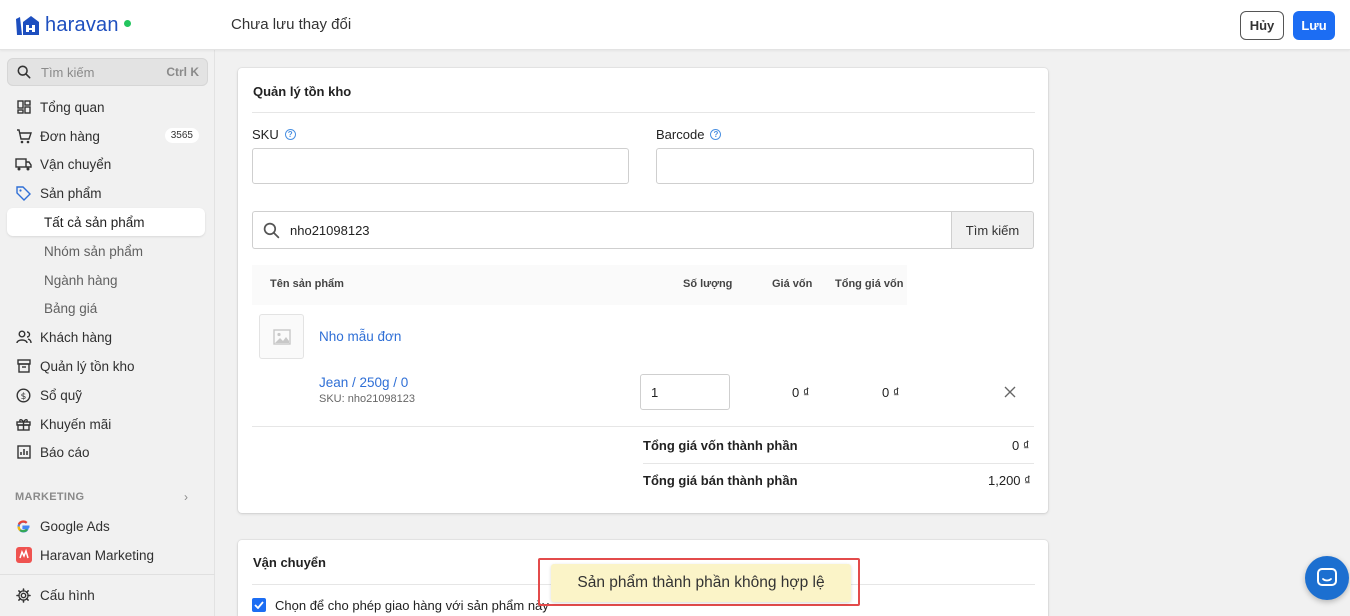 This screenshot has height=616, width=1350. Describe the element at coordinates (801, 392) in the screenshot. I see `component-cost: 0 ₫` at that location.